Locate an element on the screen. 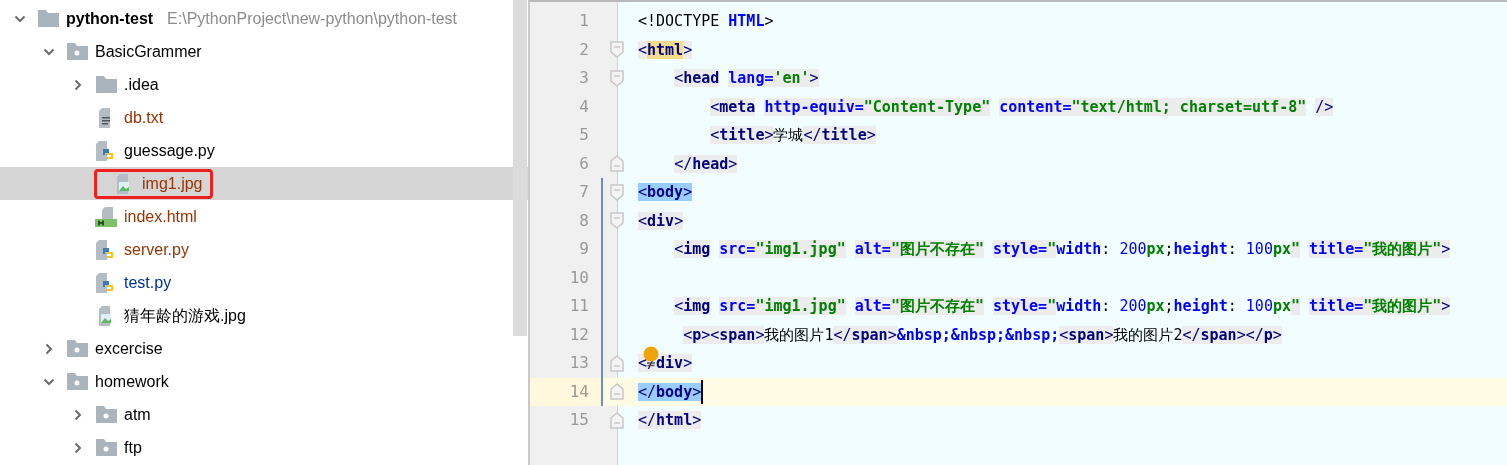 This screenshot has width=1507, height=465. line-number: 3 is located at coordinates (584, 78).